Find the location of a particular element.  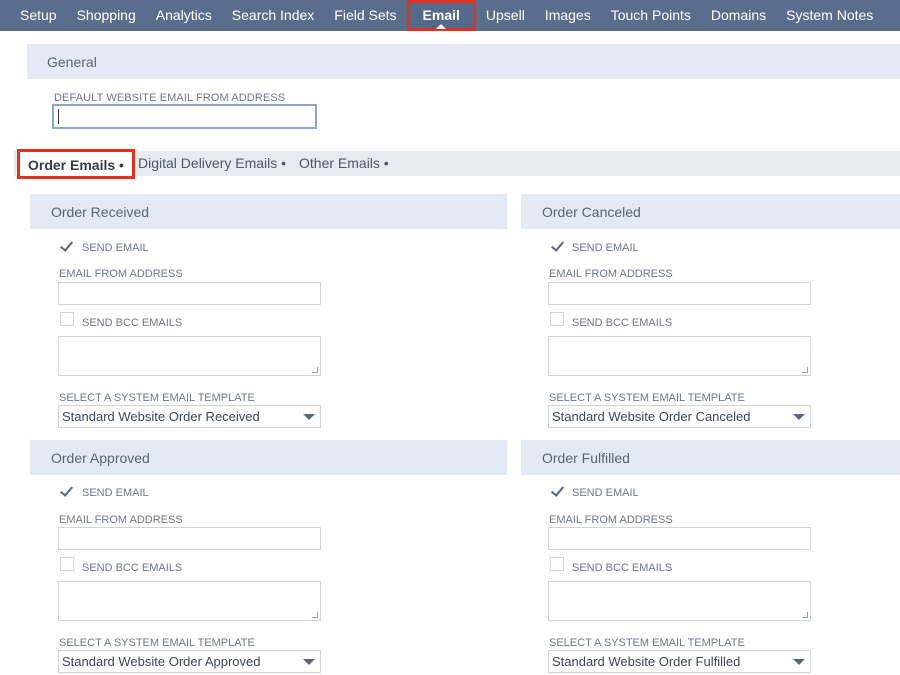

nav-tab-touch-points: Touch Points is located at coordinates (651, 15).